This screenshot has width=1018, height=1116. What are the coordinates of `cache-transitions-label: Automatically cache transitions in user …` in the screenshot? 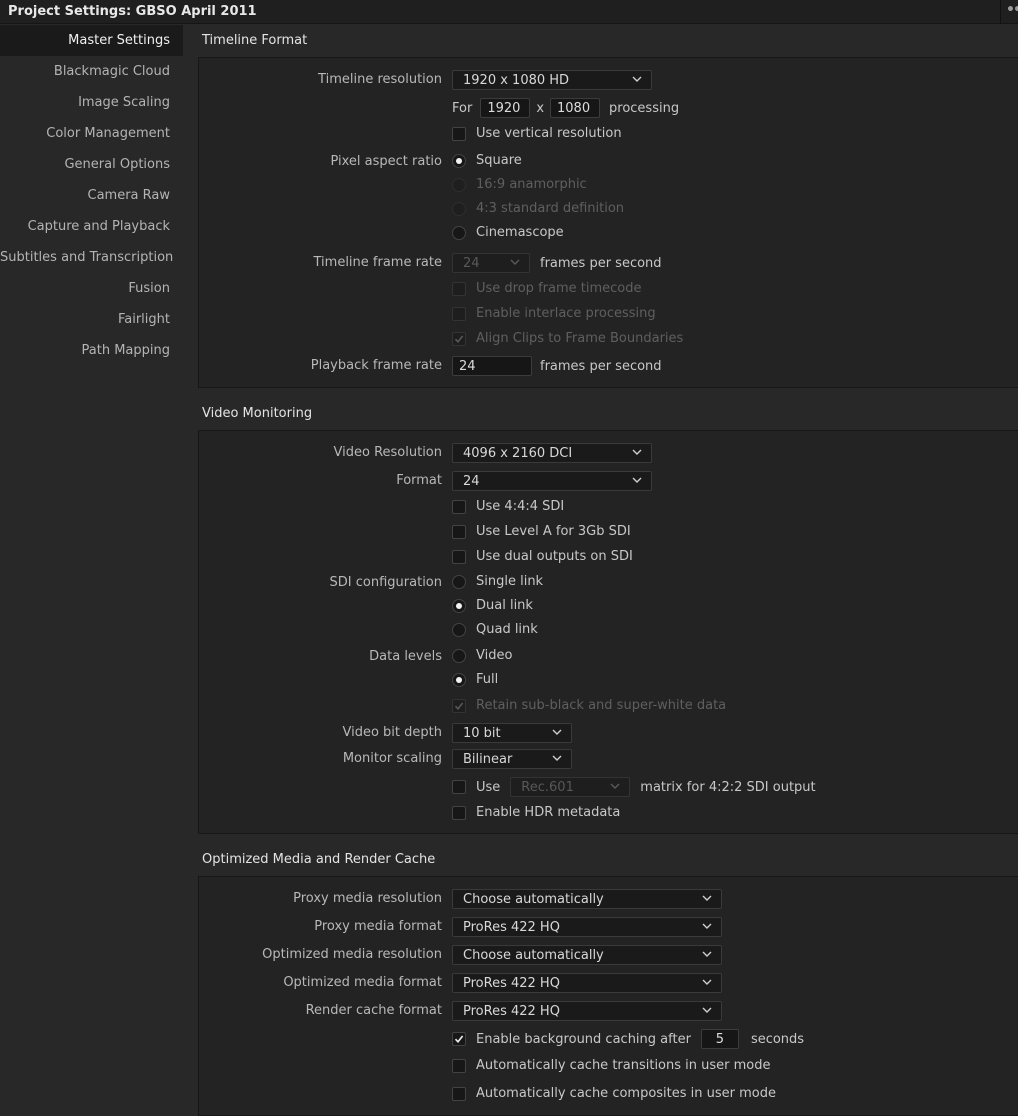 It's located at (623, 1065).